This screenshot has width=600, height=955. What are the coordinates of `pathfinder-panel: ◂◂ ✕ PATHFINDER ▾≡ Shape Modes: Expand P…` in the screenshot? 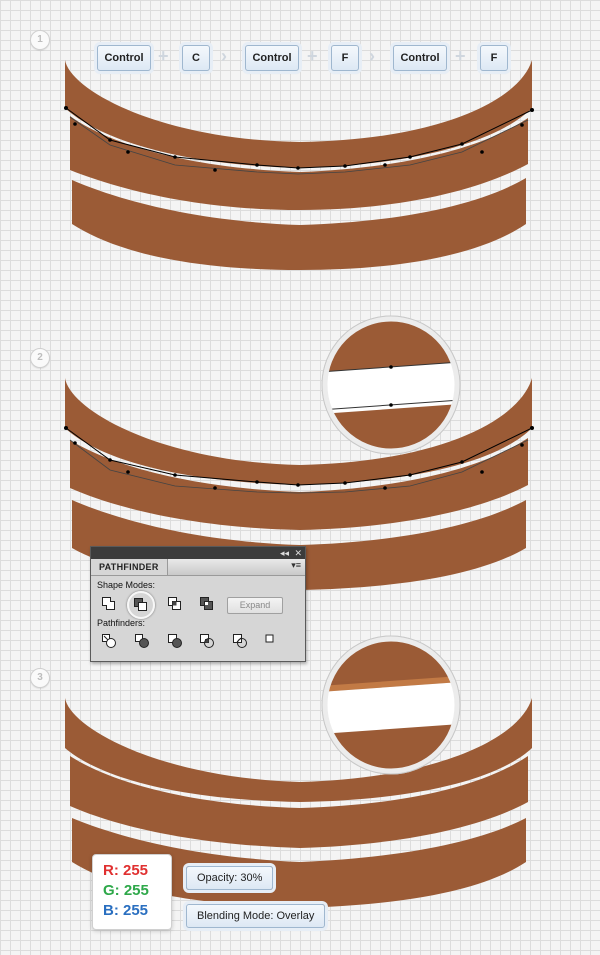 It's located at (198, 604).